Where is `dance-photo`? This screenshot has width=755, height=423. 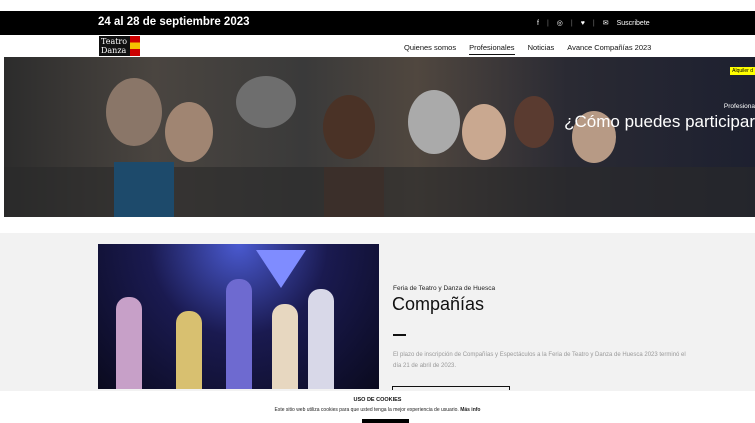 dance-photo is located at coordinates (238, 316).